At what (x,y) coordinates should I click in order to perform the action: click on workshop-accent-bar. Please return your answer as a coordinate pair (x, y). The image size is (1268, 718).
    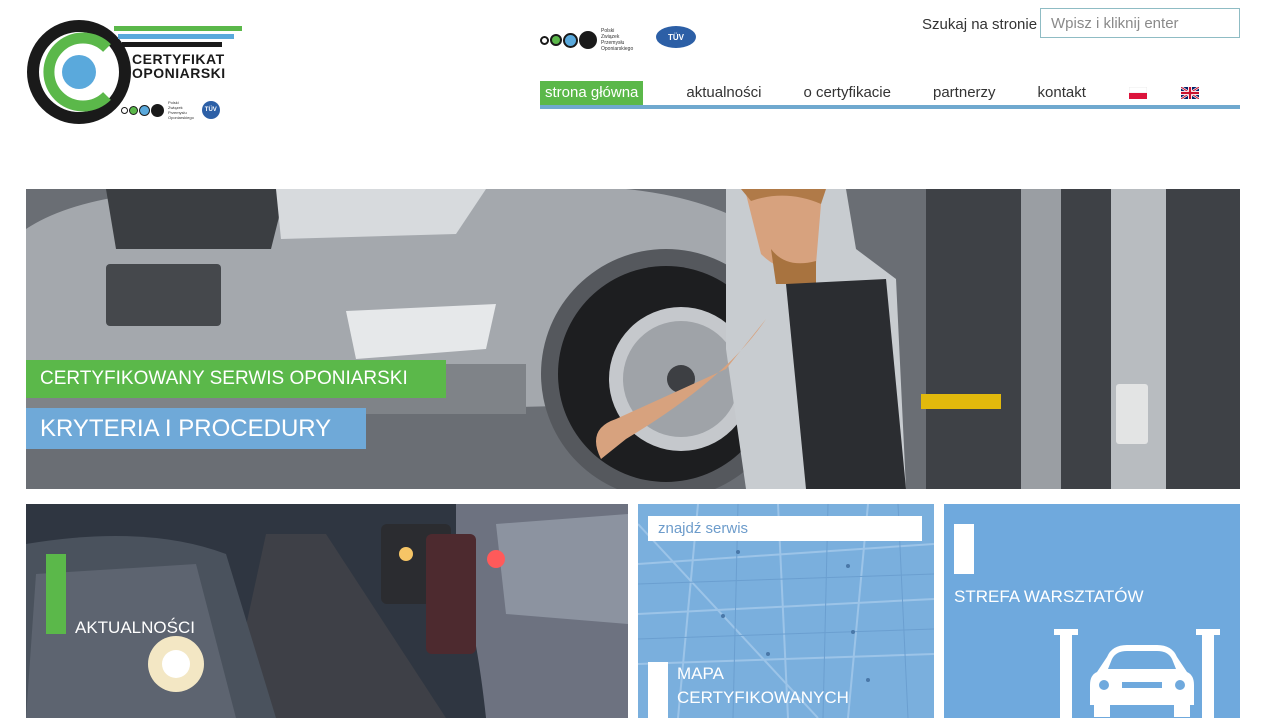
    Looking at the image, I should click on (964, 549).